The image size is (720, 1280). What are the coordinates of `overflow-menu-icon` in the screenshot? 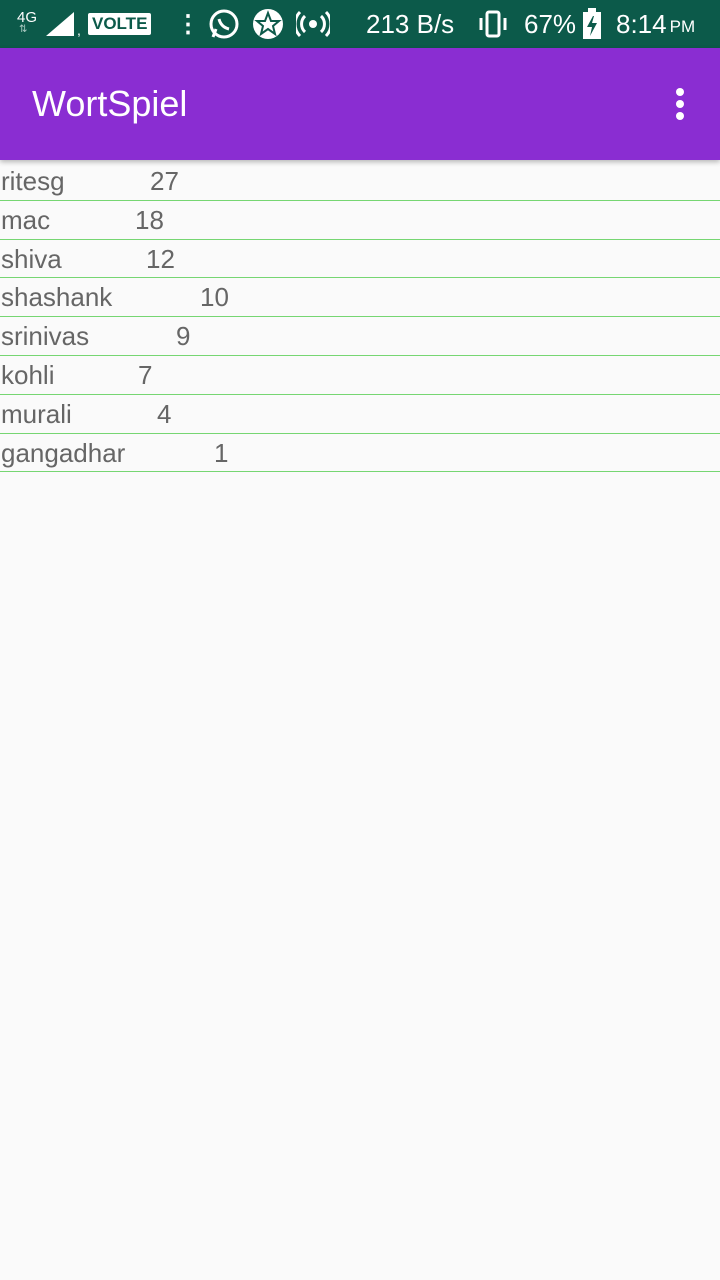 It's located at (680, 104).